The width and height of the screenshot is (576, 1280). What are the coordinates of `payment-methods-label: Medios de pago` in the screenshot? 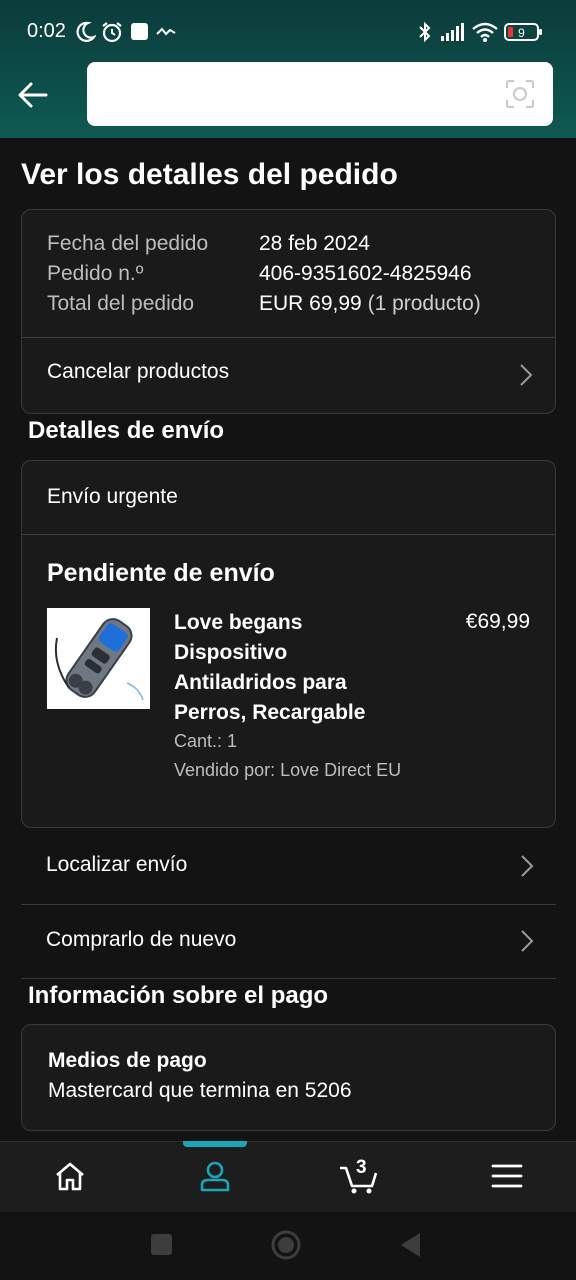 It's located at (127, 1060).